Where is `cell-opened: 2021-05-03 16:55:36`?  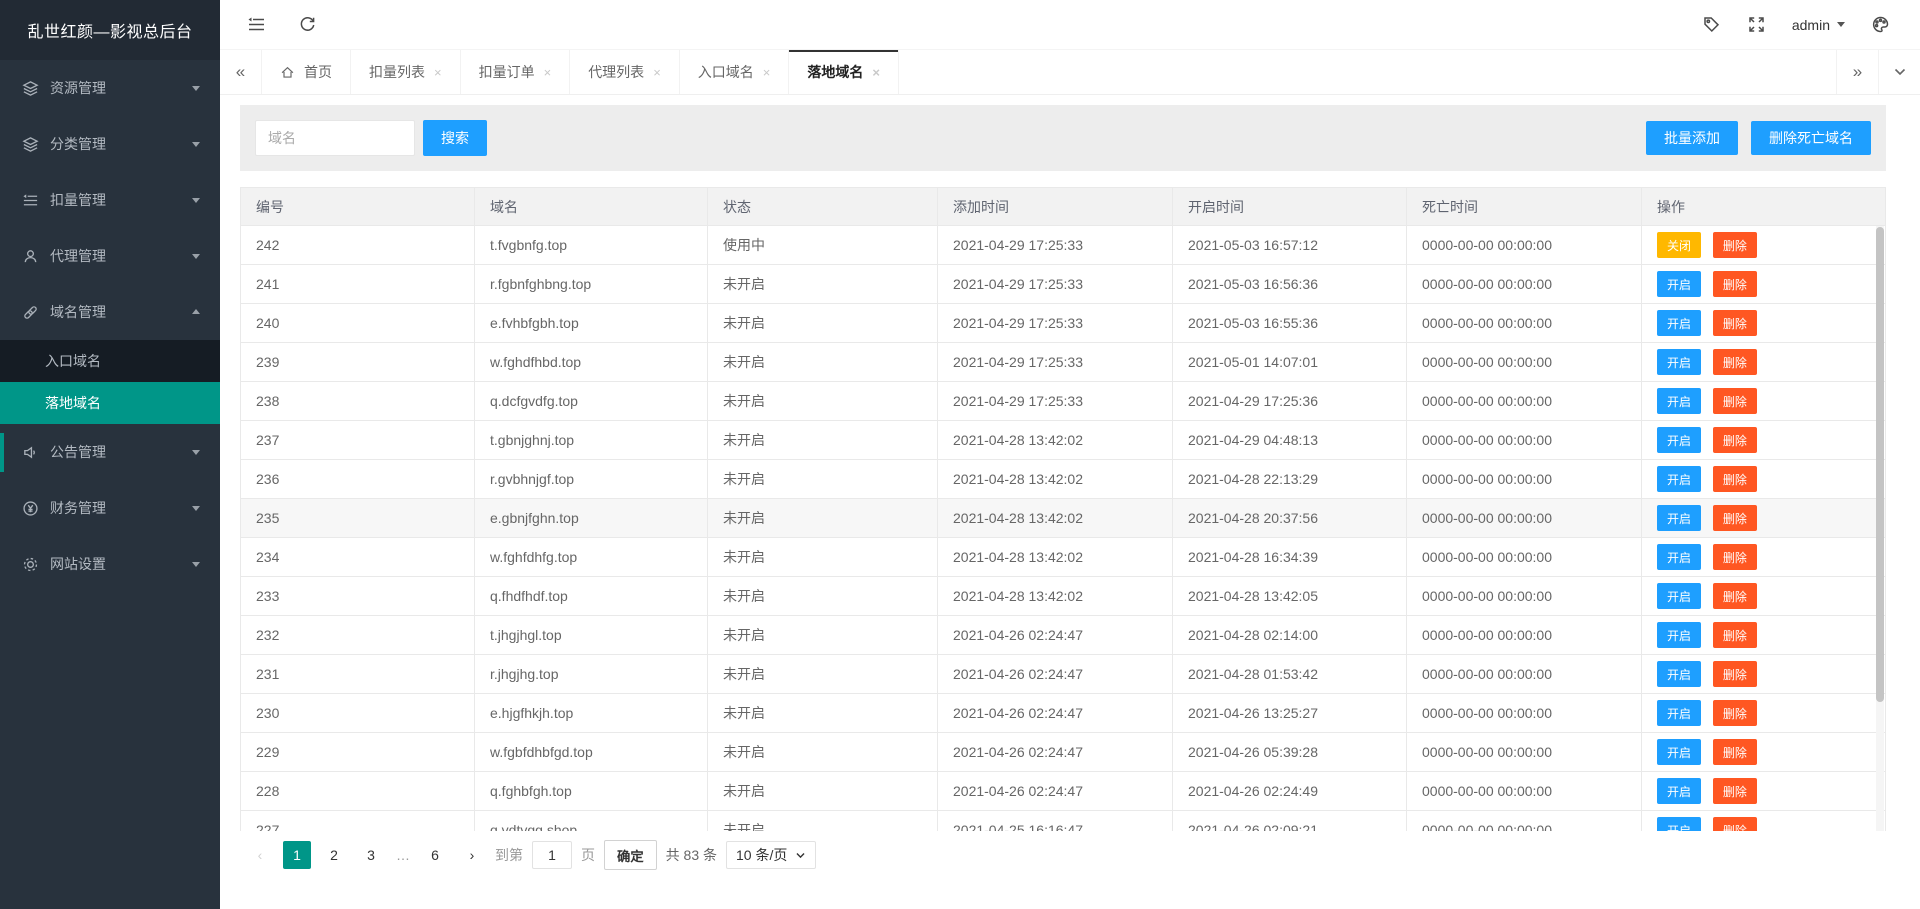 cell-opened: 2021-05-03 16:55:36 is located at coordinates (1289, 323).